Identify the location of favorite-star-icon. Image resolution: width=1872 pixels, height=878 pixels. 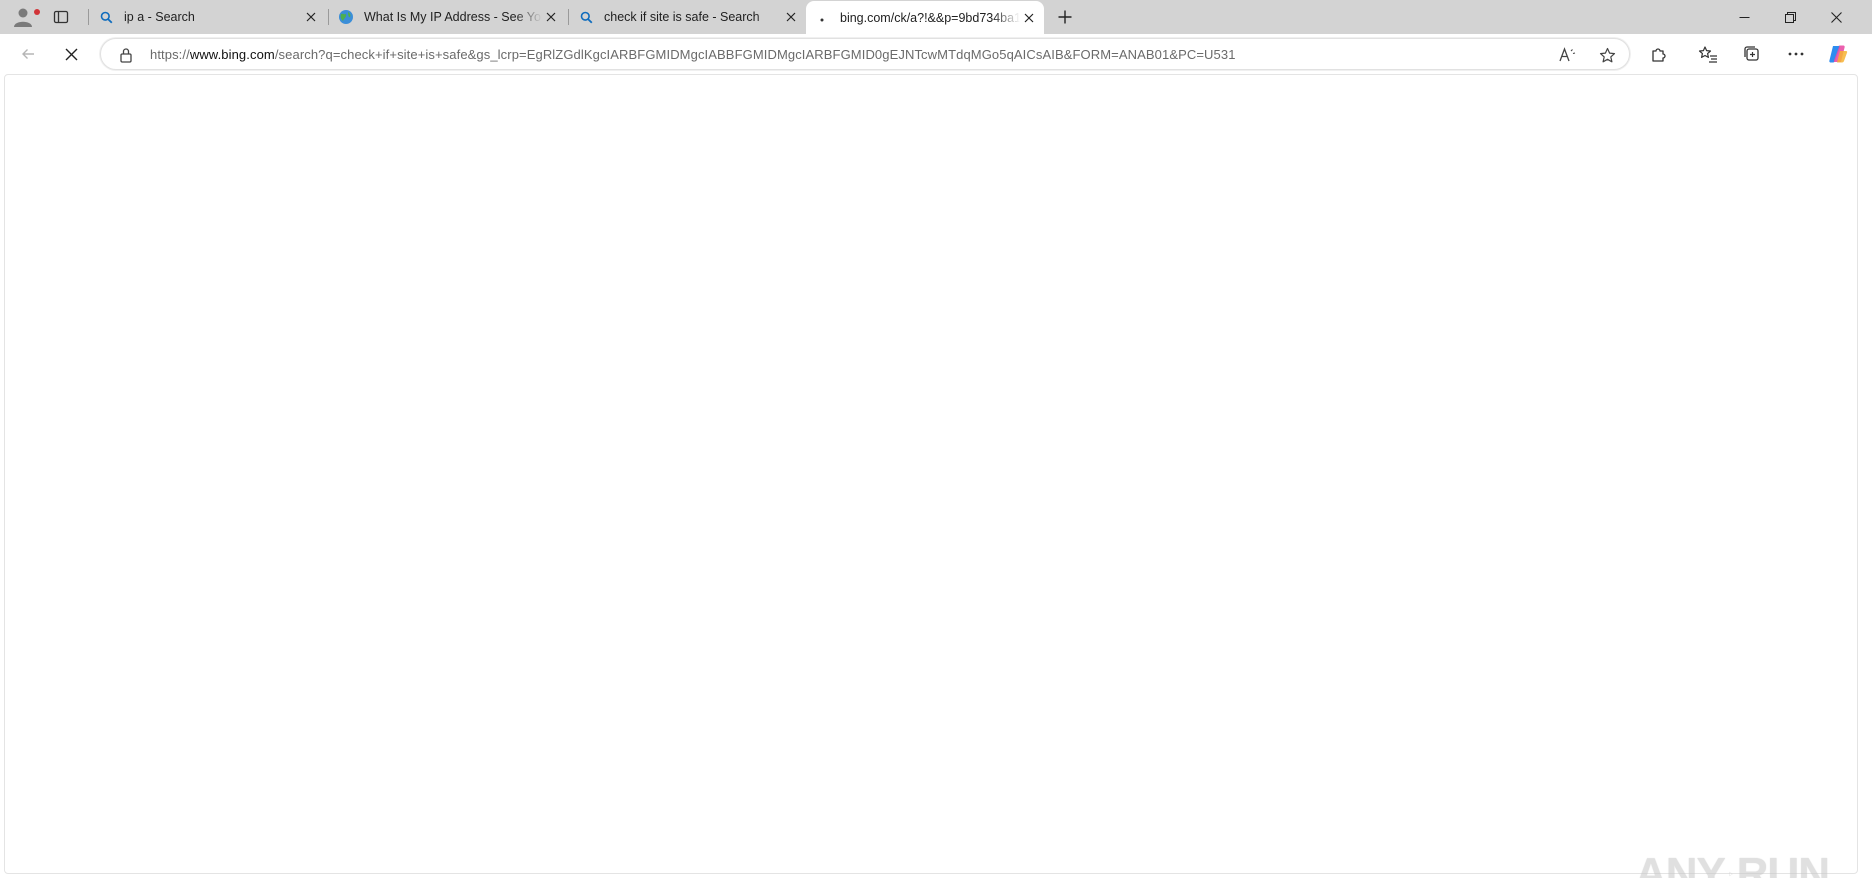
(1607, 55).